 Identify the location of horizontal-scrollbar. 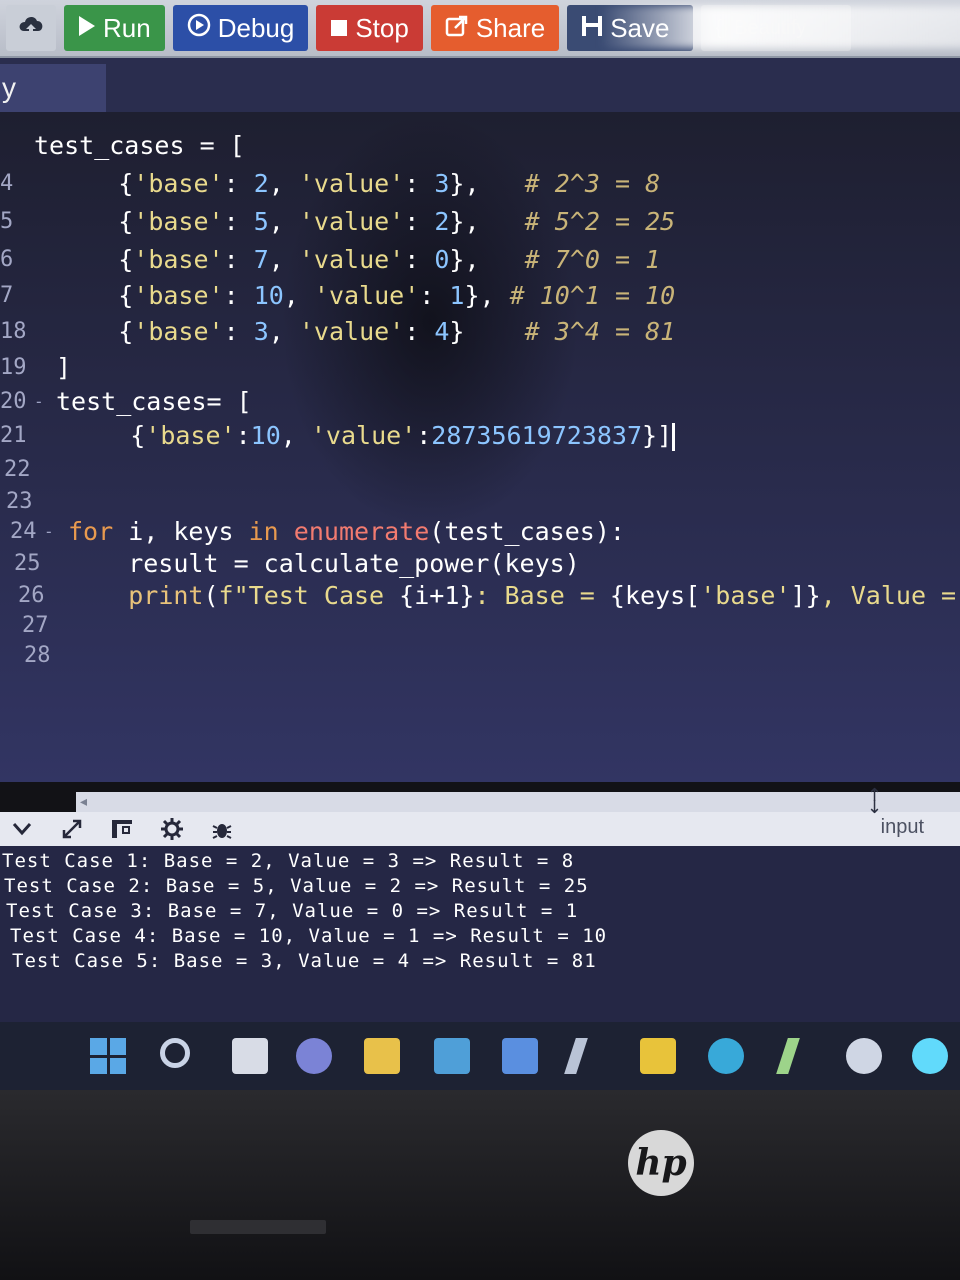
(518, 802).